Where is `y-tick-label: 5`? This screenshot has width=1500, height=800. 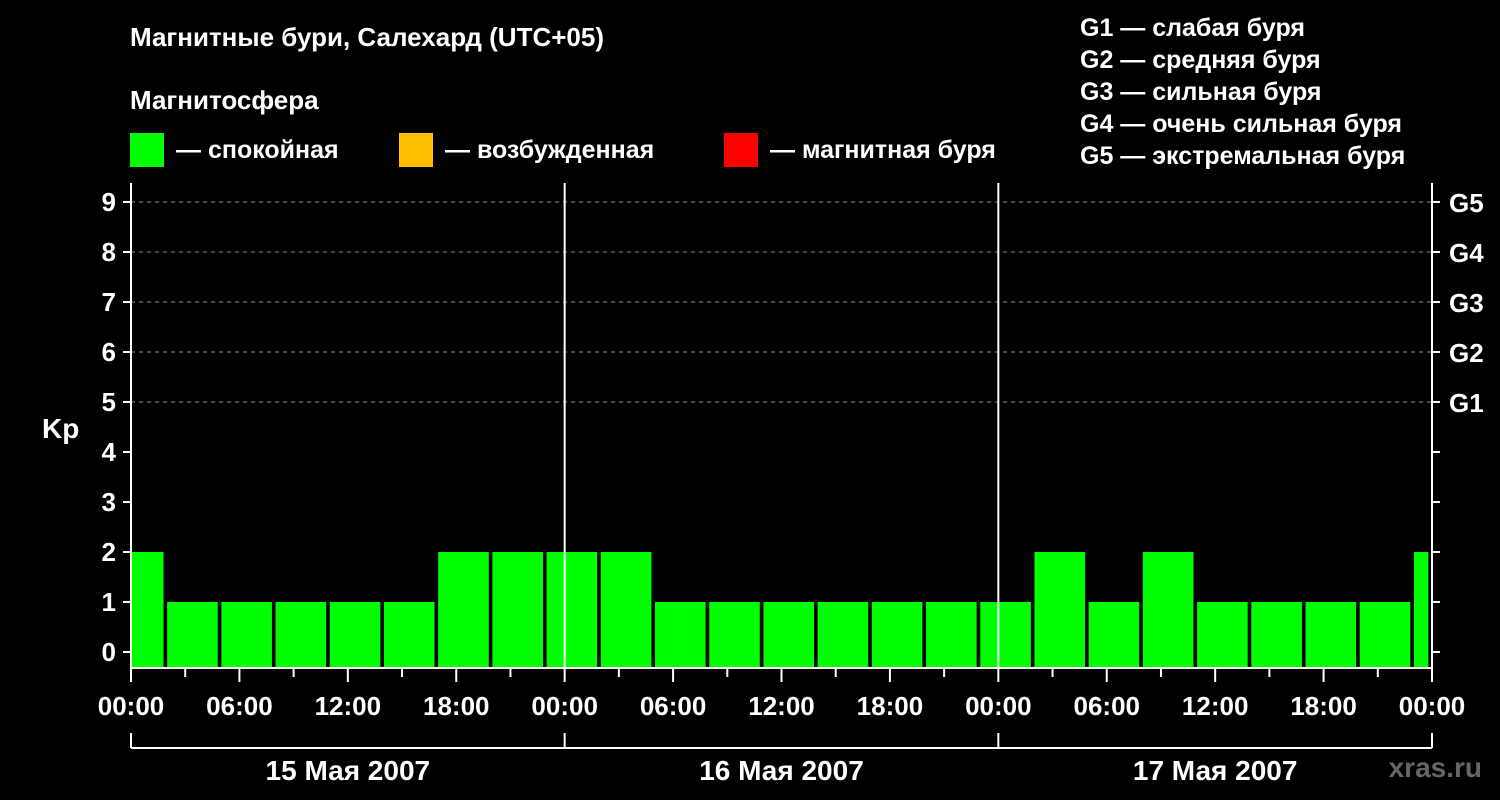 y-tick-label: 5 is located at coordinates (109, 402).